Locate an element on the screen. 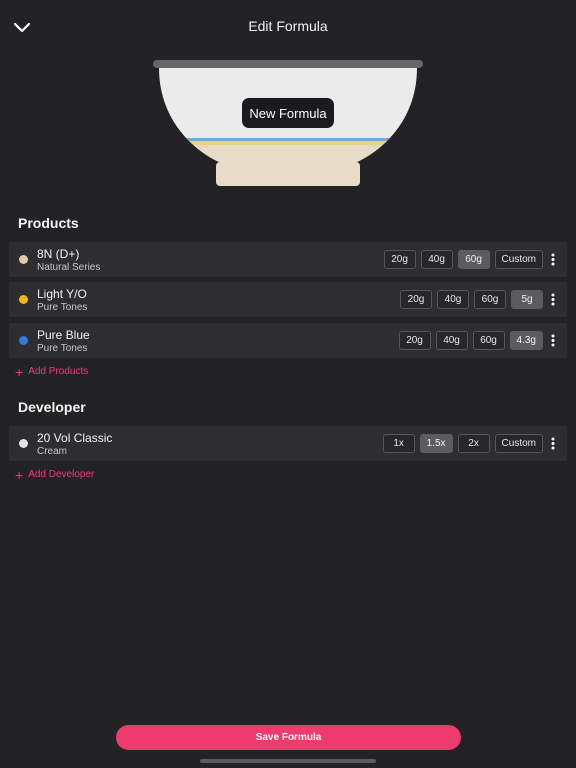 Image resolution: width=576 pixels, height=768 pixels. add-products-link: + Add Products is located at coordinates (52, 371).